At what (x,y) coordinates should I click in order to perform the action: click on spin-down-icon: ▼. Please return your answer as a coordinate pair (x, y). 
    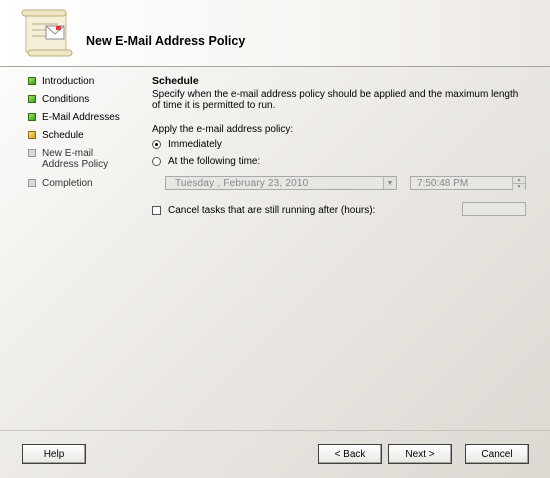
    Looking at the image, I should click on (519, 186).